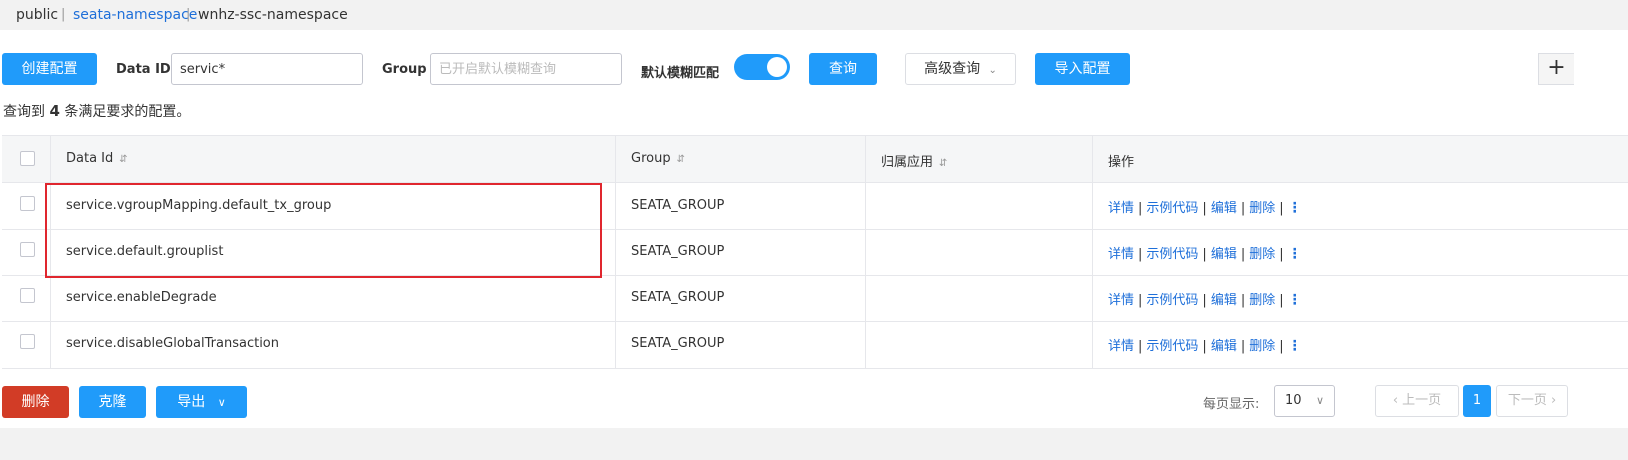 The width and height of the screenshot is (1628, 460). Describe the element at coordinates (992, 70) in the screenshot. I see `chevron-down-icon: ⌄` at that location.